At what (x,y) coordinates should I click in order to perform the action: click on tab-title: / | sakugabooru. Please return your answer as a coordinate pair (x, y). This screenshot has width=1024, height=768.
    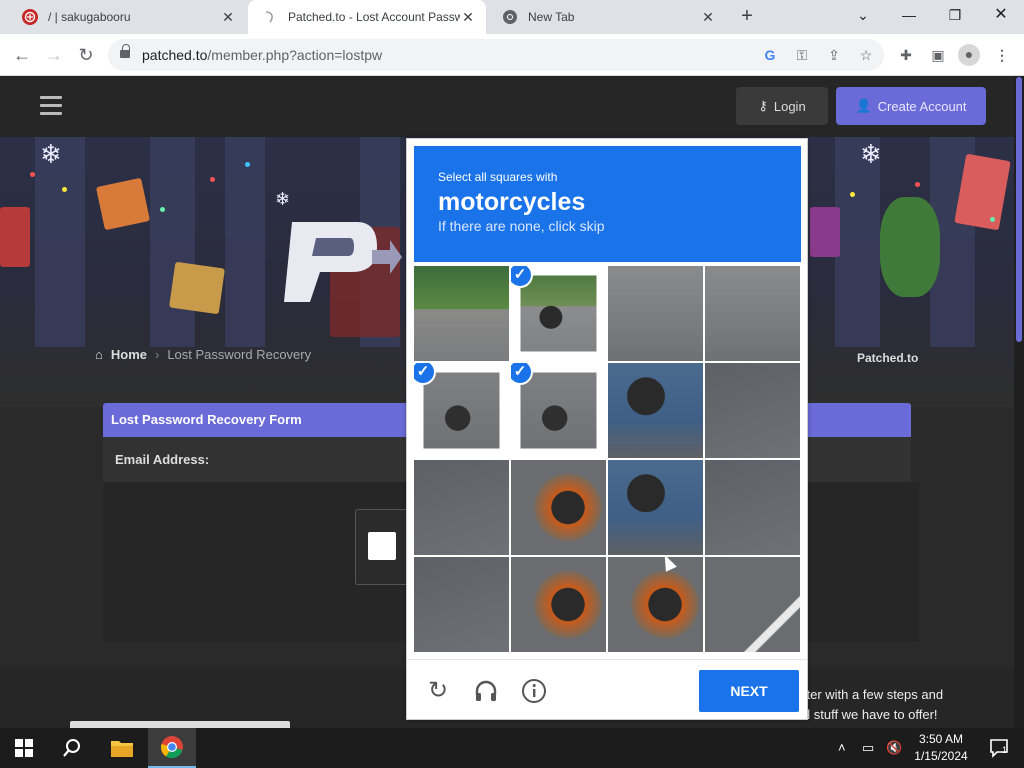
    Looking at the image, I should click on (89, 17).